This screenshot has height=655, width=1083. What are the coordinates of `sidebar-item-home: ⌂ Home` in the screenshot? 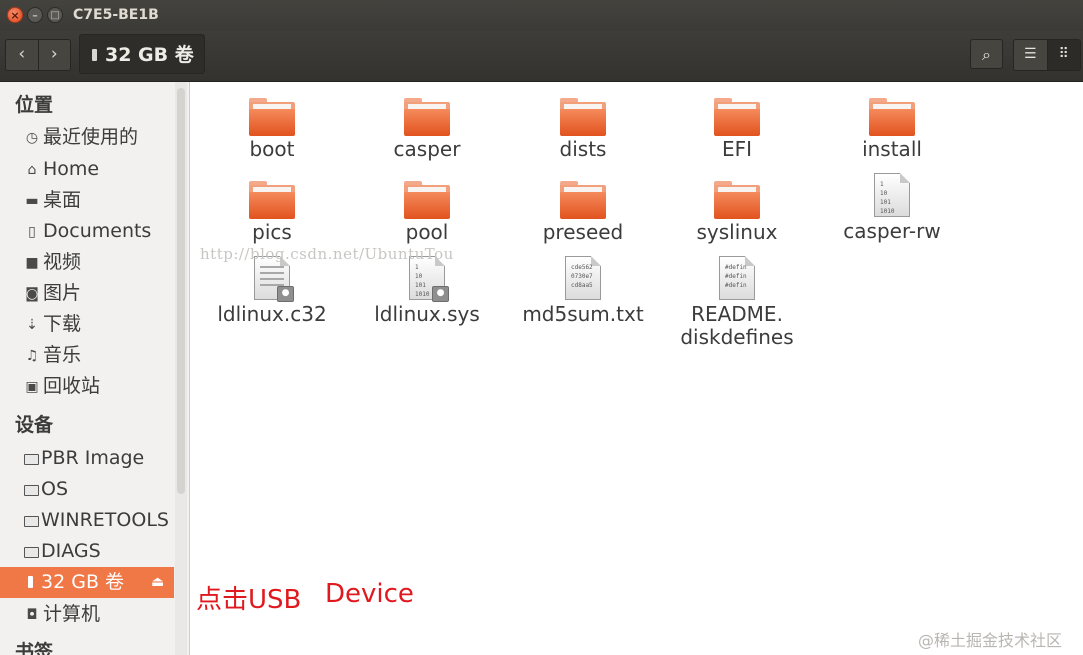 It's located at (87, 169).